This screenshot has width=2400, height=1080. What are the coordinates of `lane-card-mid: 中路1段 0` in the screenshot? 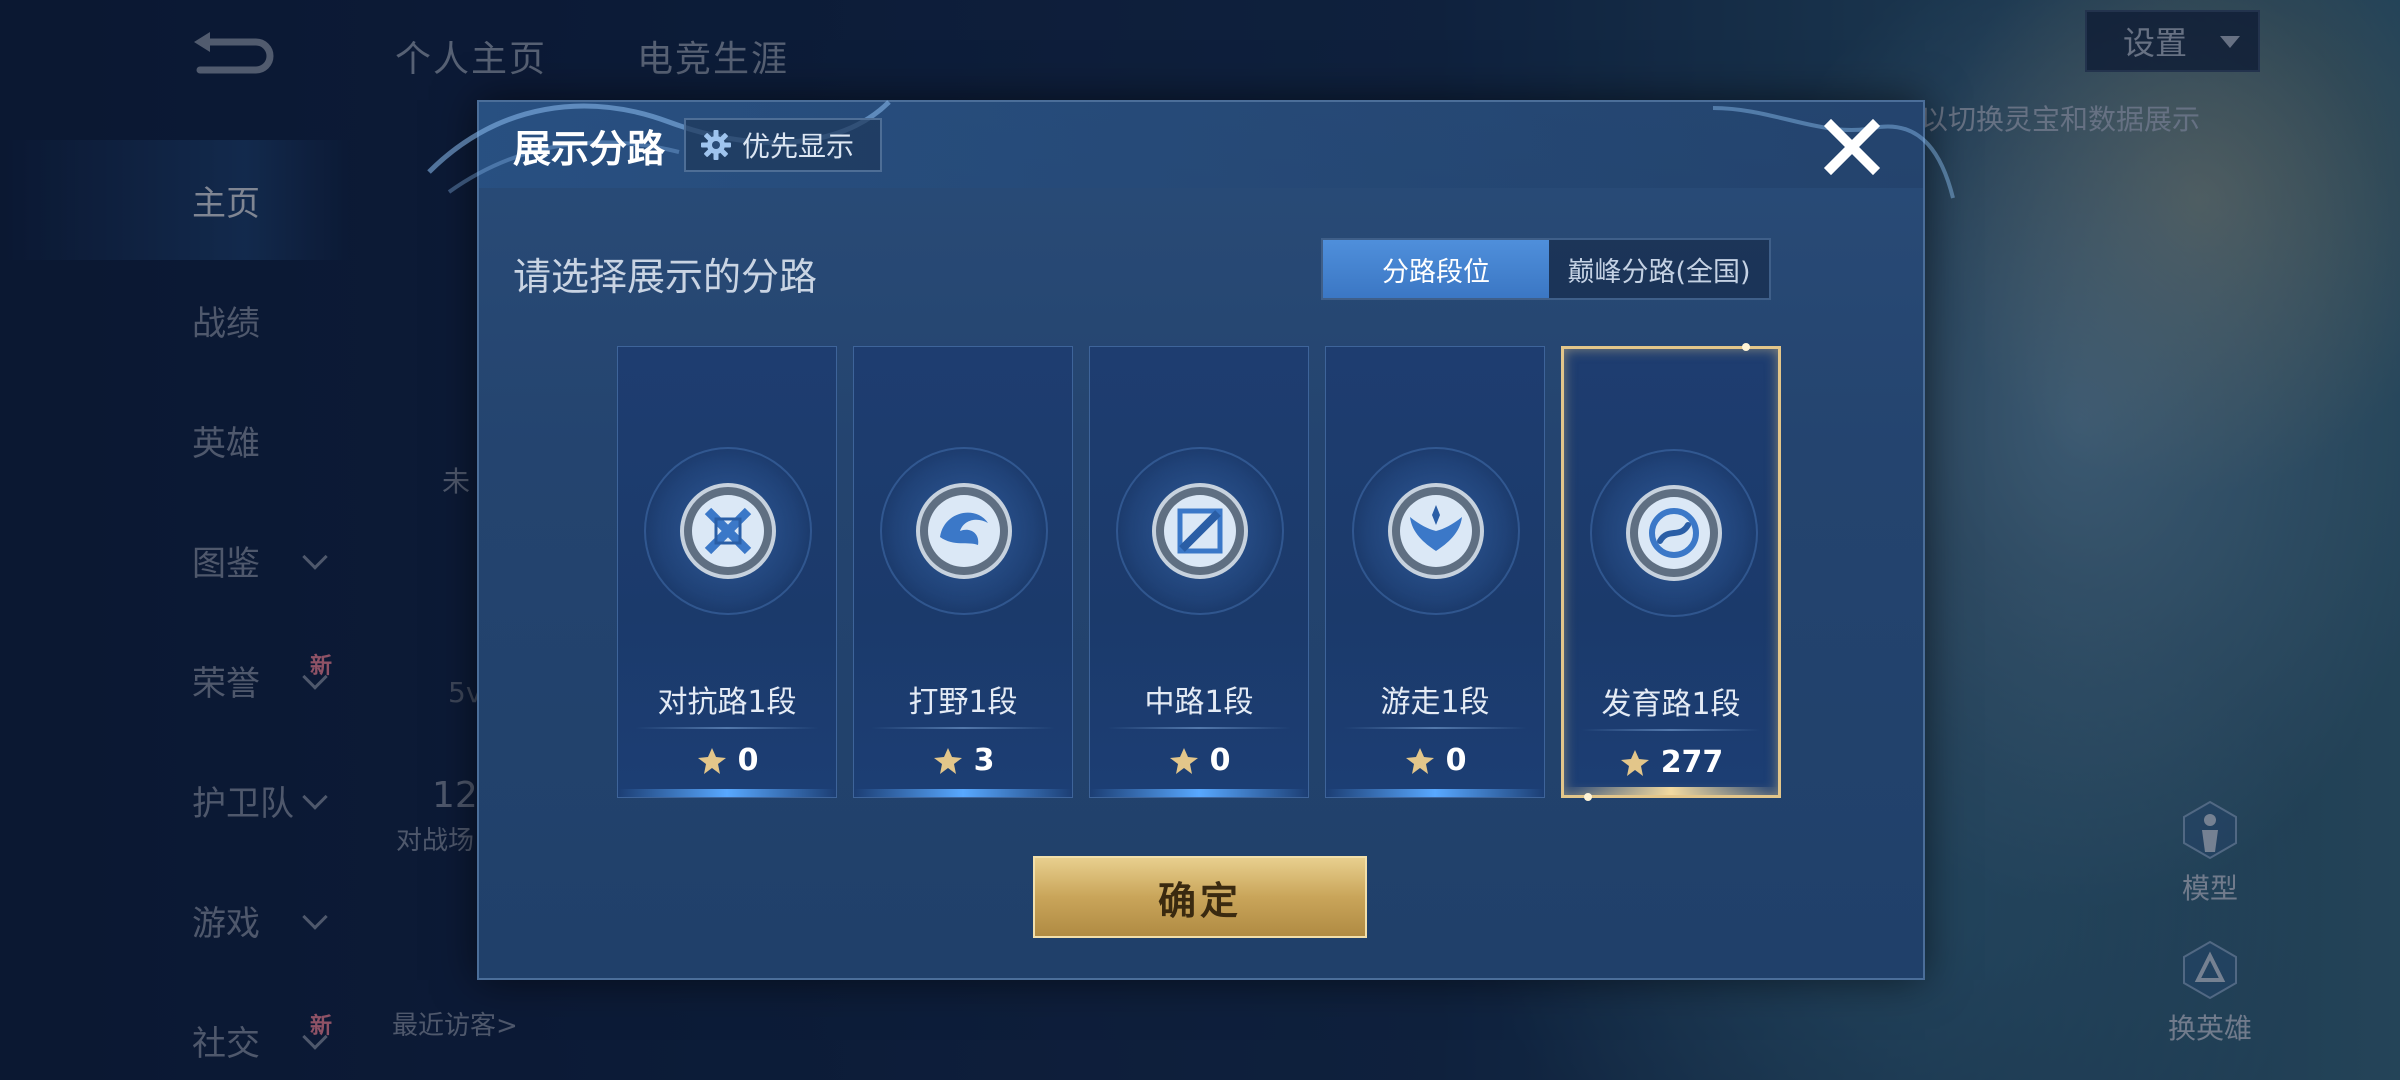 It's located at (1199, 572).